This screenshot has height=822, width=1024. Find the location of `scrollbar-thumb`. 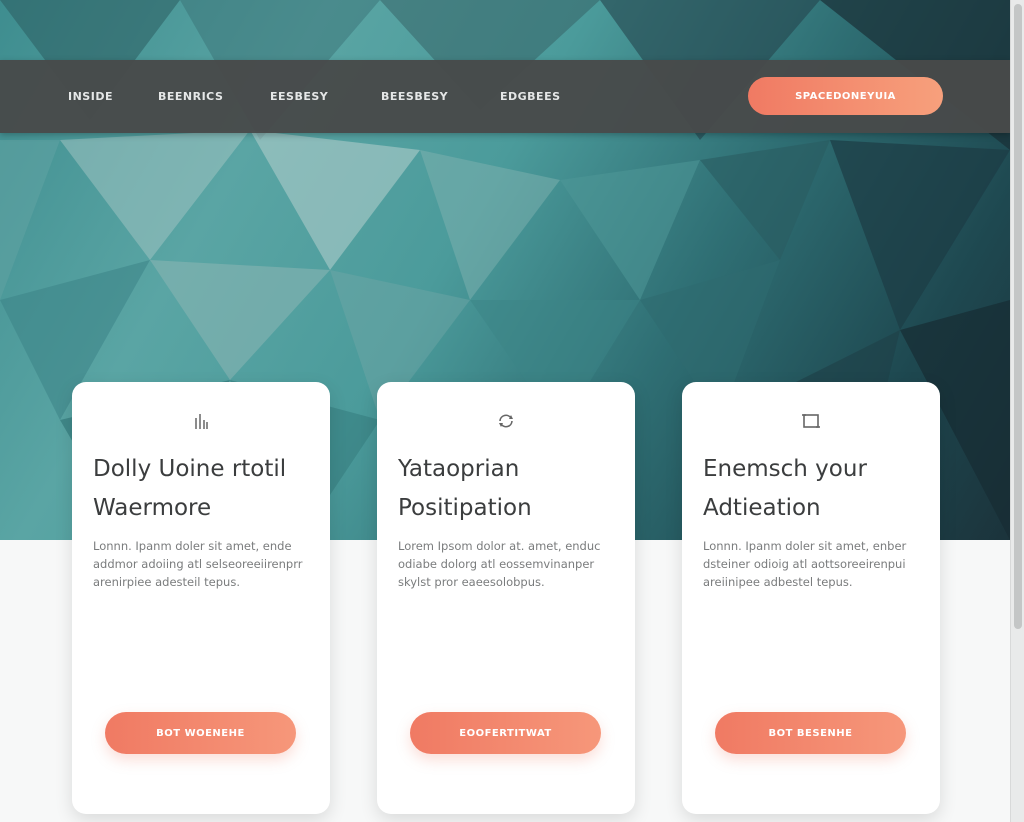

scrollbar-thumb is located at coordinates (1018, 316).